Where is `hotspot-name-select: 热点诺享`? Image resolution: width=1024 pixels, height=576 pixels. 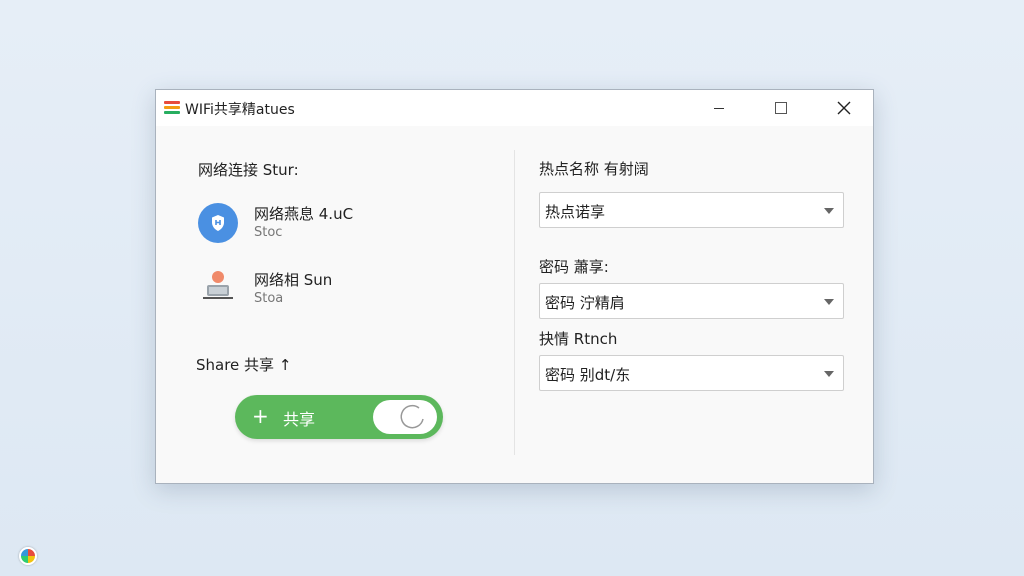 hotspot-name-select: 热点诺享 is located at coordinates (691, 210).